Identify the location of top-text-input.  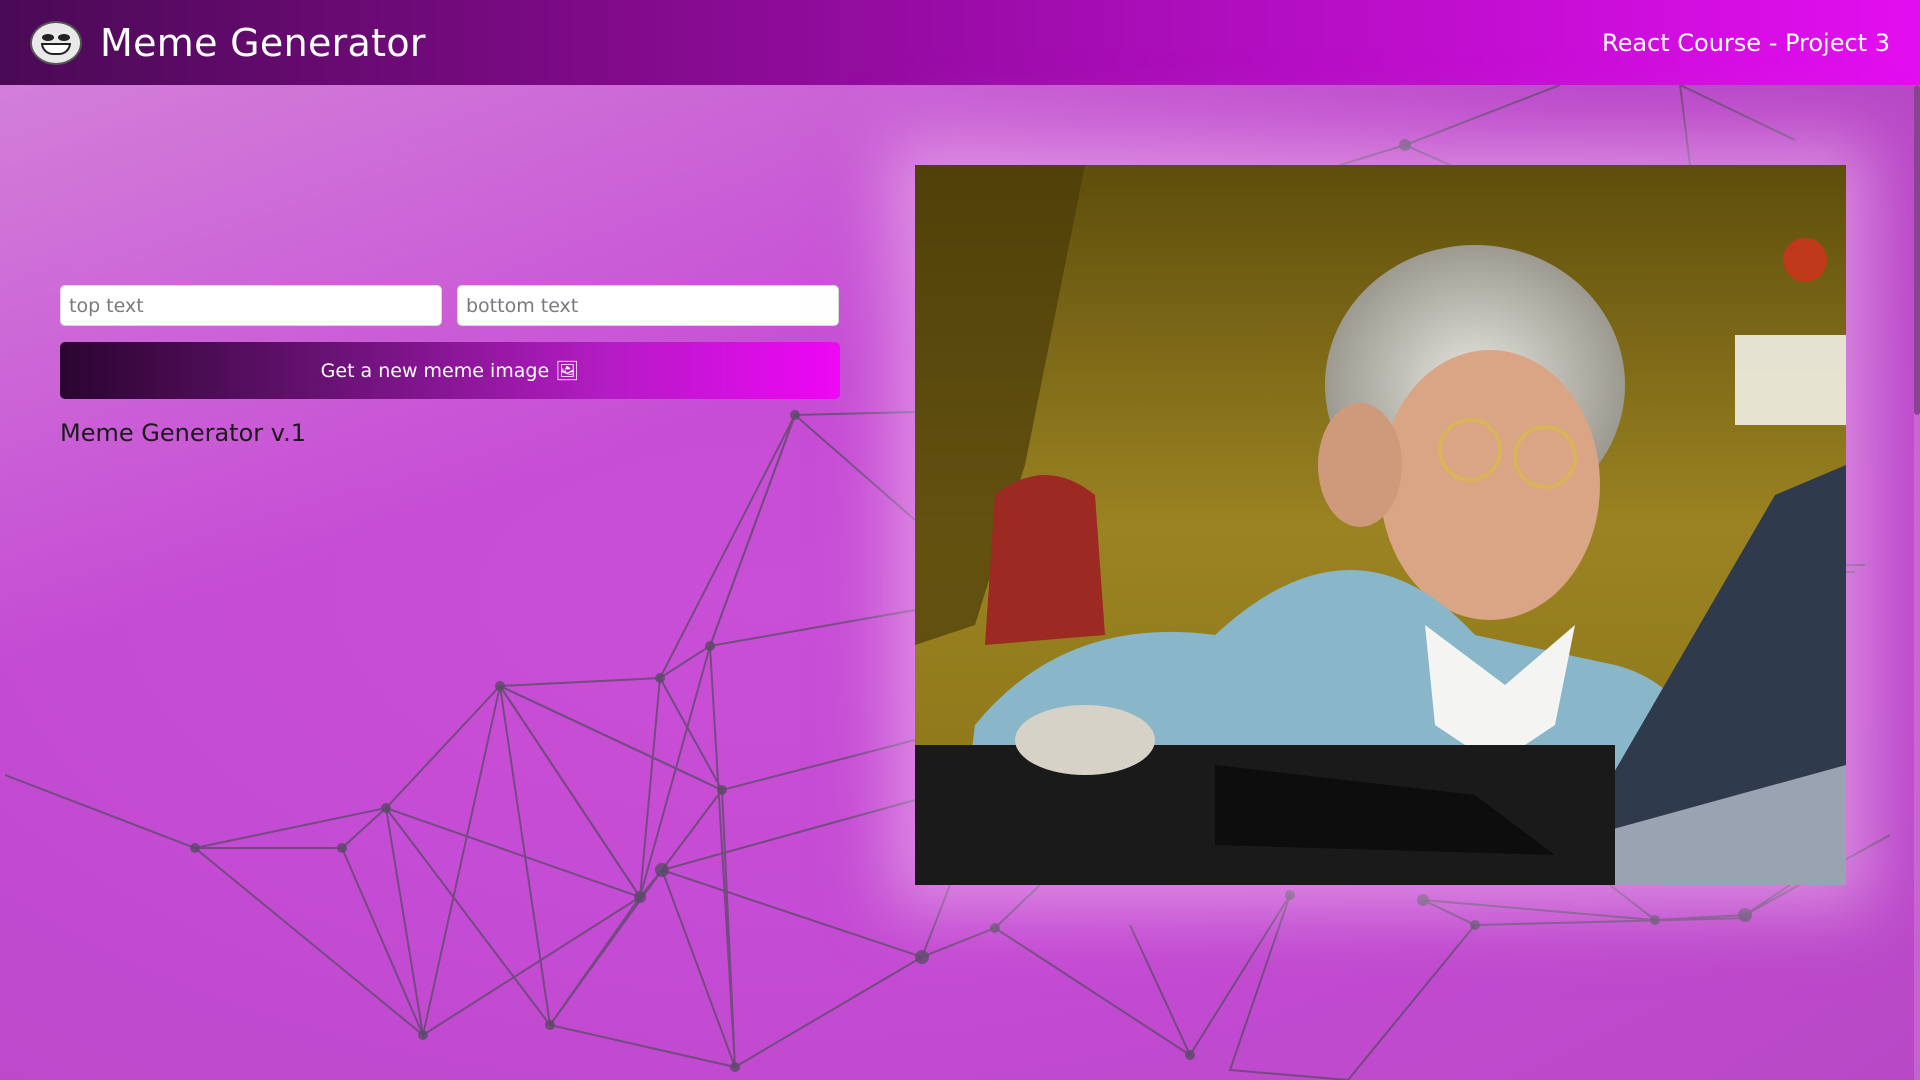
(251, 305).